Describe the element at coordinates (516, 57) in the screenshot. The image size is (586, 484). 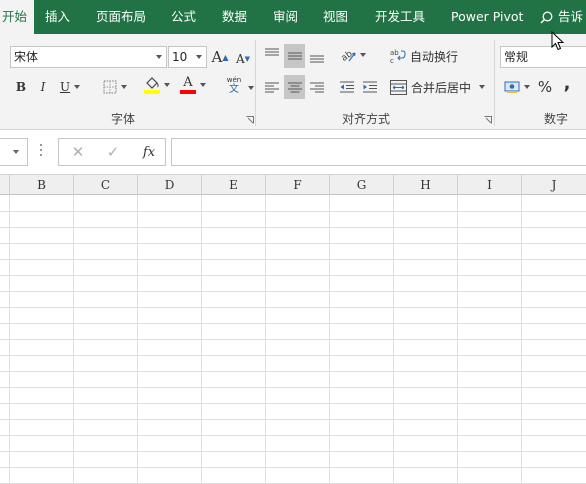
I see `number-format-value: 常规` at that location.